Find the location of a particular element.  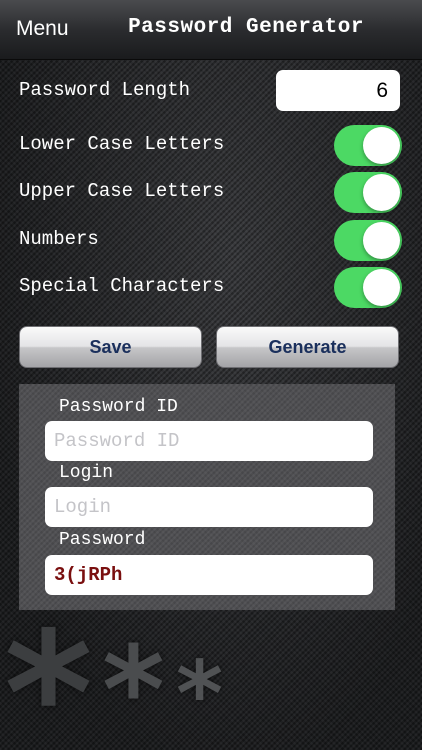

special-characters-label: Special Characters is located at coordinates (122, 286).